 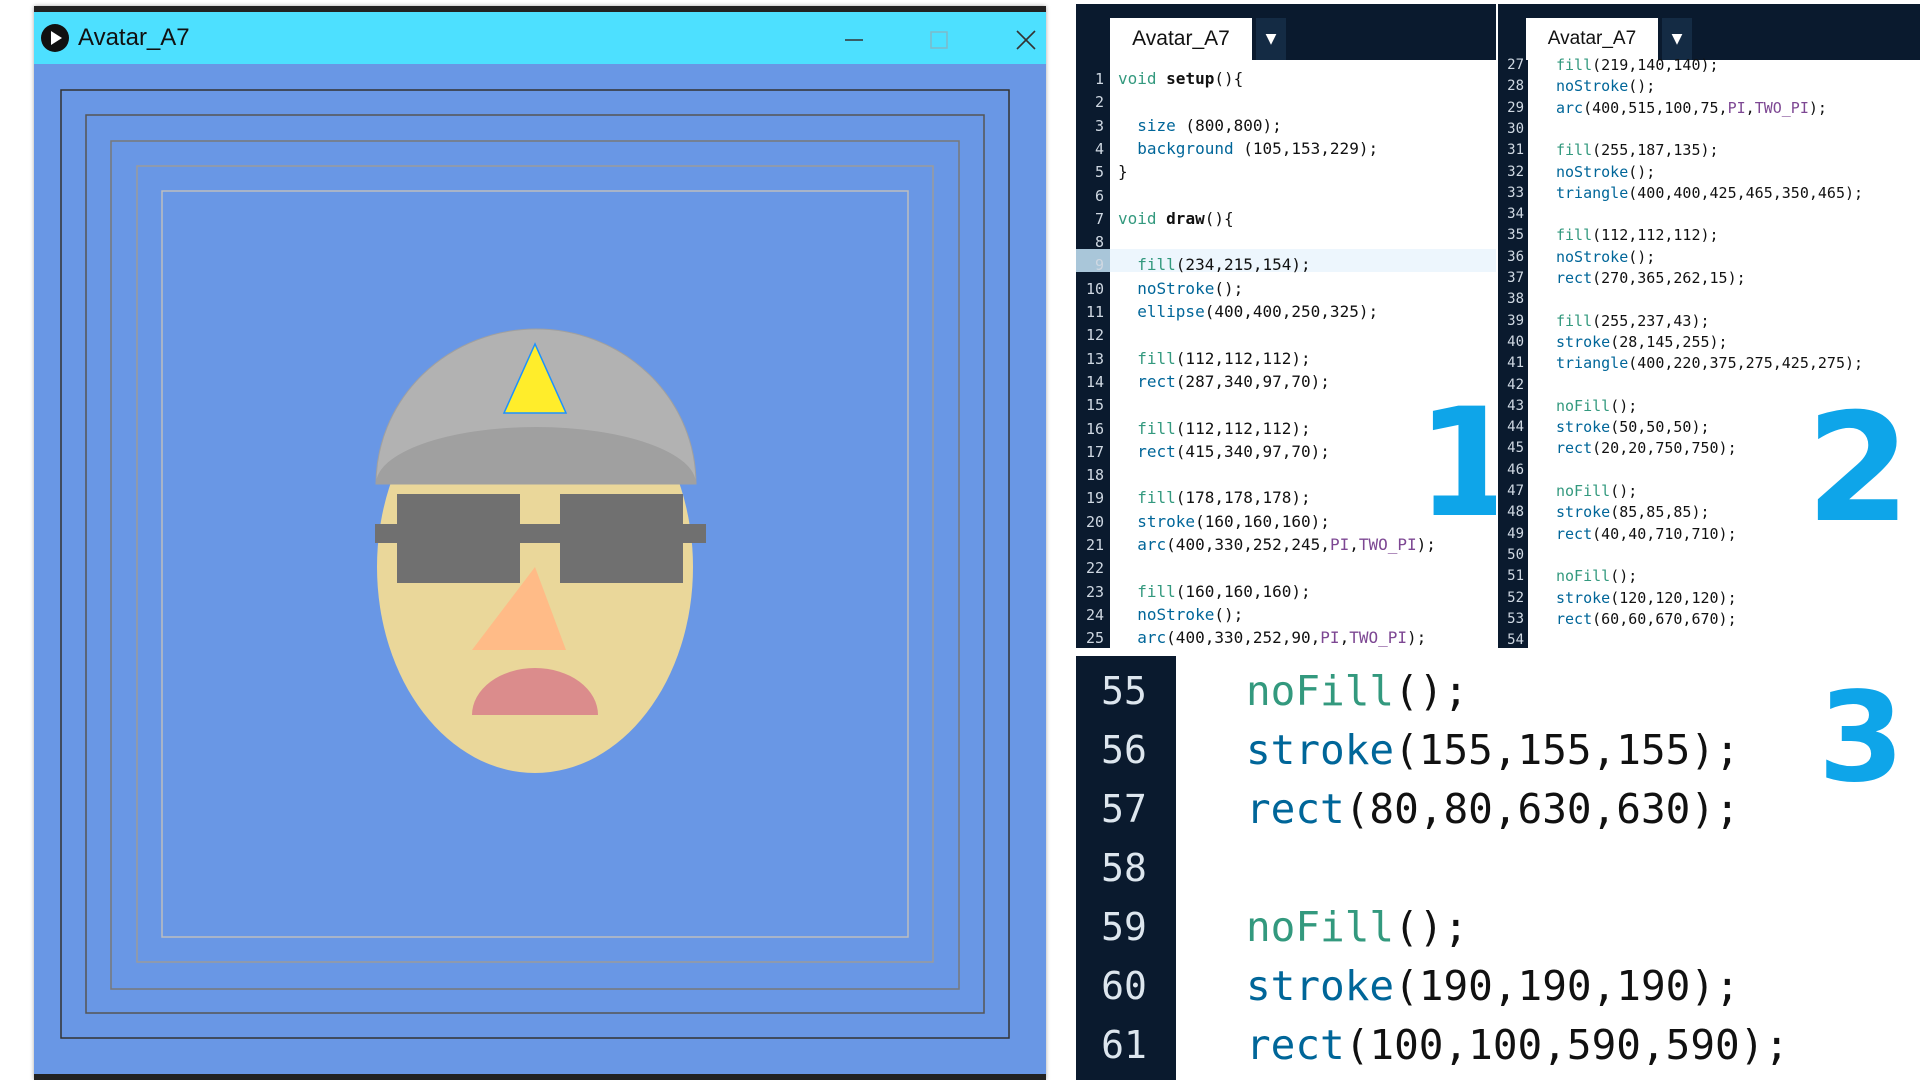 I want to click on code-line: rect(270,365,262,15);, so click(x=1651, y=278).